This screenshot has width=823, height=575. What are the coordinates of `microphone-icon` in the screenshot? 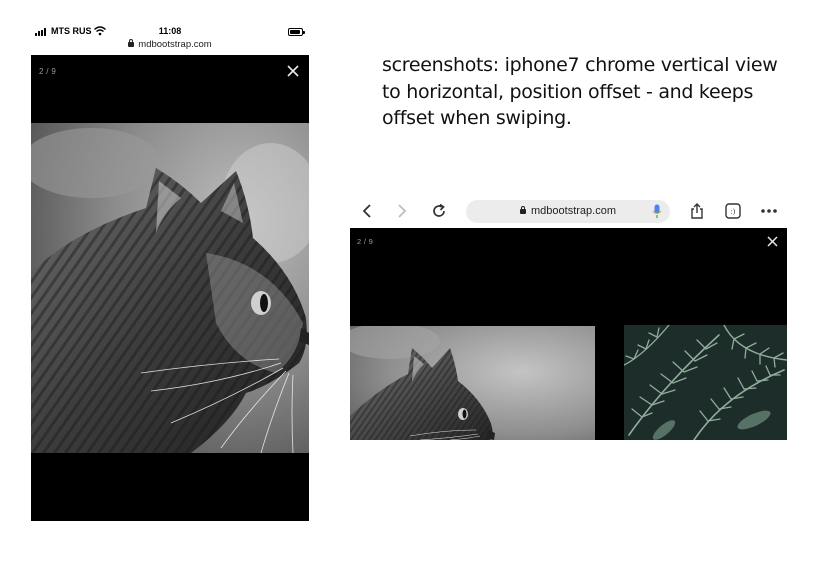 It's located at (657, 211).